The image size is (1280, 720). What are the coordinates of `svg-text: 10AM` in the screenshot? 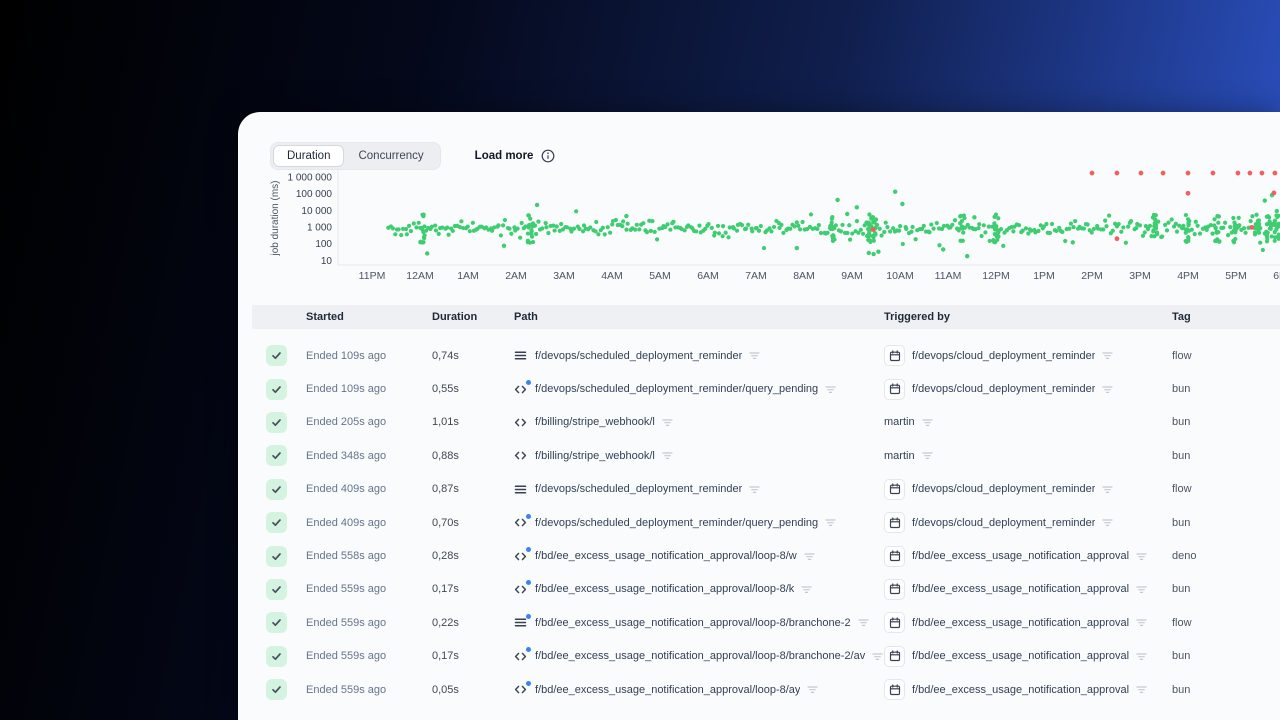 It's located at (899, 276).